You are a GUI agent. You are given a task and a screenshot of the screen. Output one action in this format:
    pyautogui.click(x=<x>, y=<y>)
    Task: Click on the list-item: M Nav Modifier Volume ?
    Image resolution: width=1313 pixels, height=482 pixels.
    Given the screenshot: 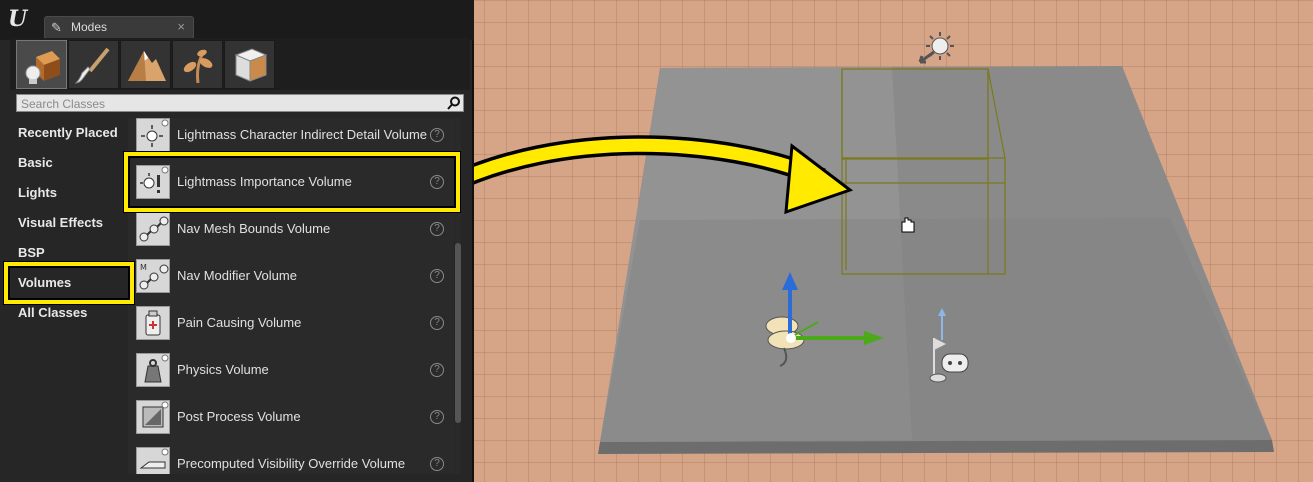 What is the action you would take?
    pyautogui.click(x=291, y=276)
    